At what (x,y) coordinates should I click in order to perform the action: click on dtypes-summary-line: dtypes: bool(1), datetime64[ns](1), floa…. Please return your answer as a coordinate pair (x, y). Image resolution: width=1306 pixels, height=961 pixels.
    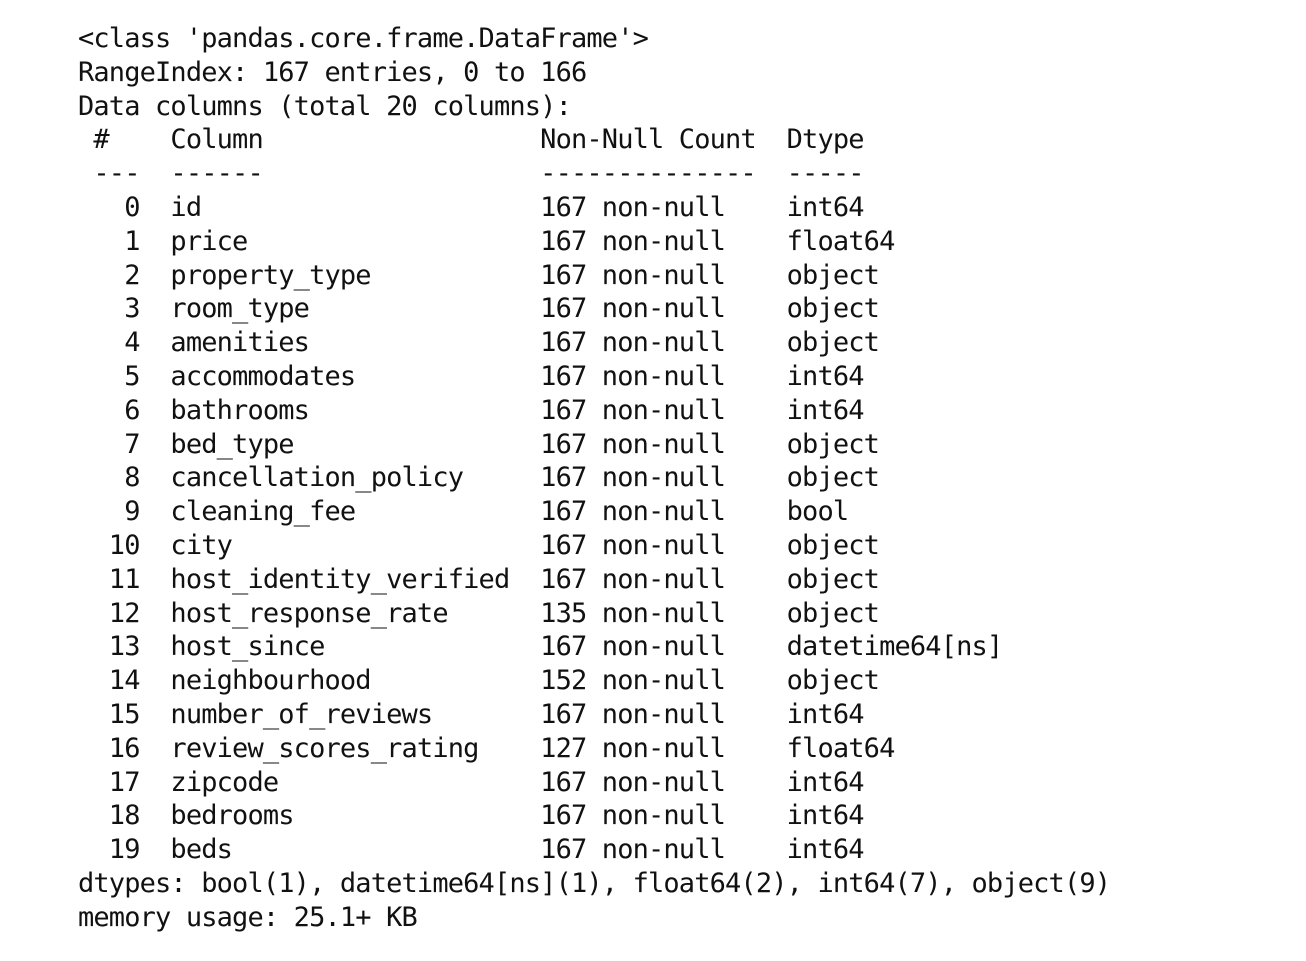
    Looking at the image, I should click on (594, 883).